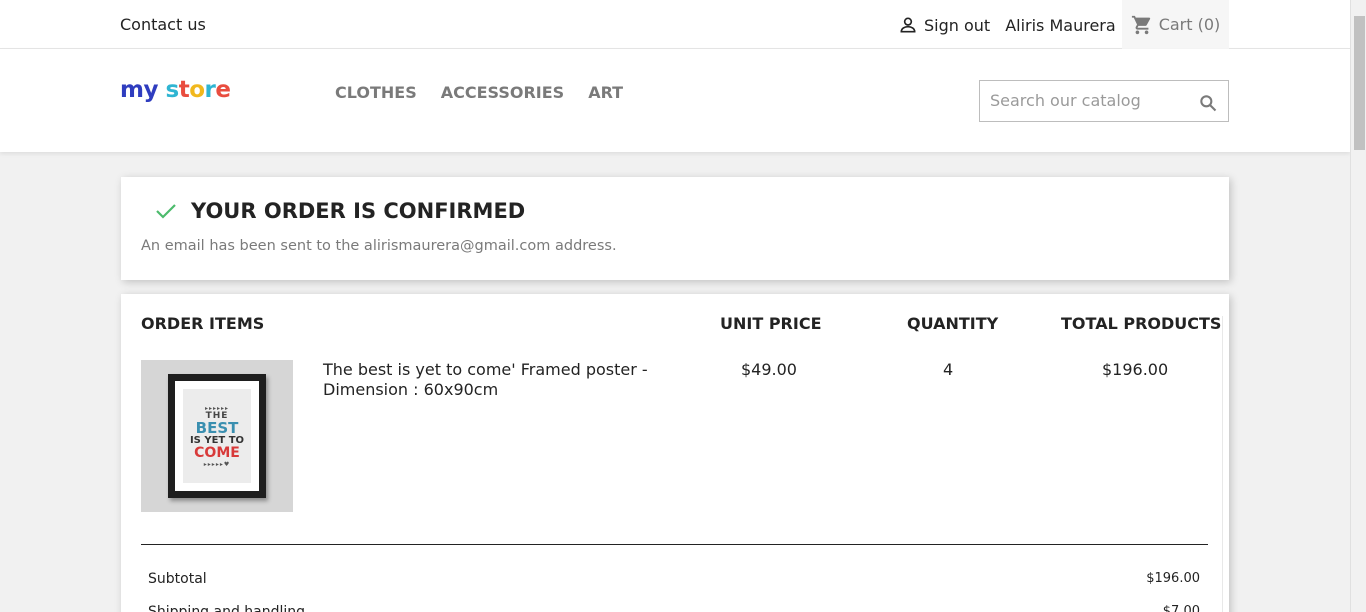  I want to click on poster-text-come: COME, so click(217, 453).